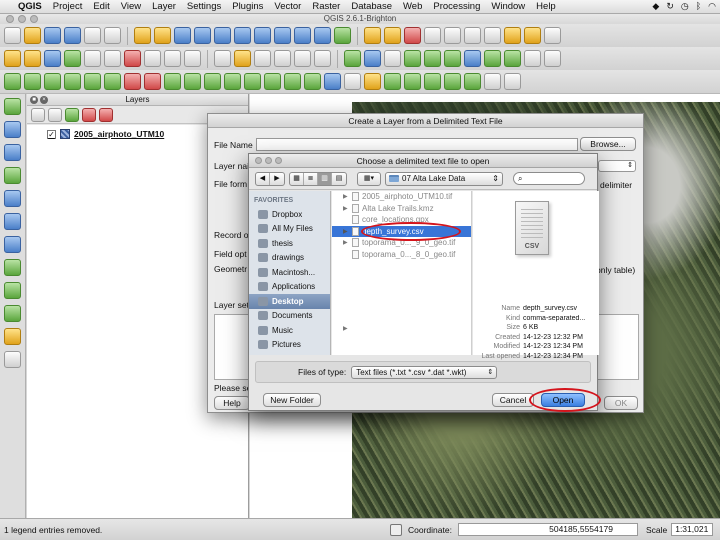  What do you see at coordinates (552, 58) in the screenshot?
I see `grid-icon` at bounding box center [552, 58].